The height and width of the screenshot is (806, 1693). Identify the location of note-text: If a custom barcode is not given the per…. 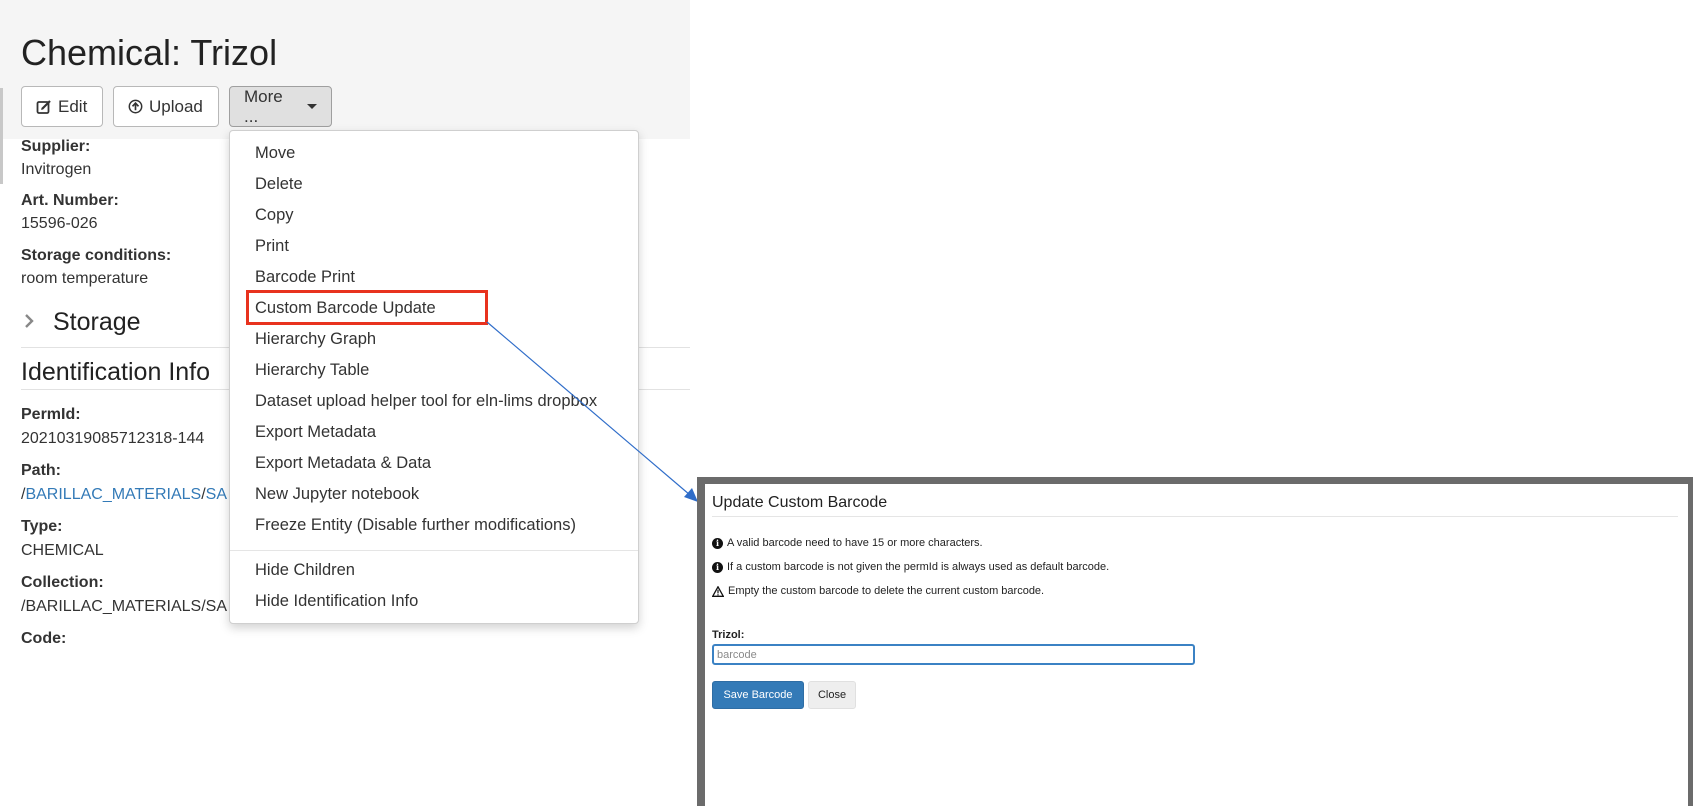
(918, 567).